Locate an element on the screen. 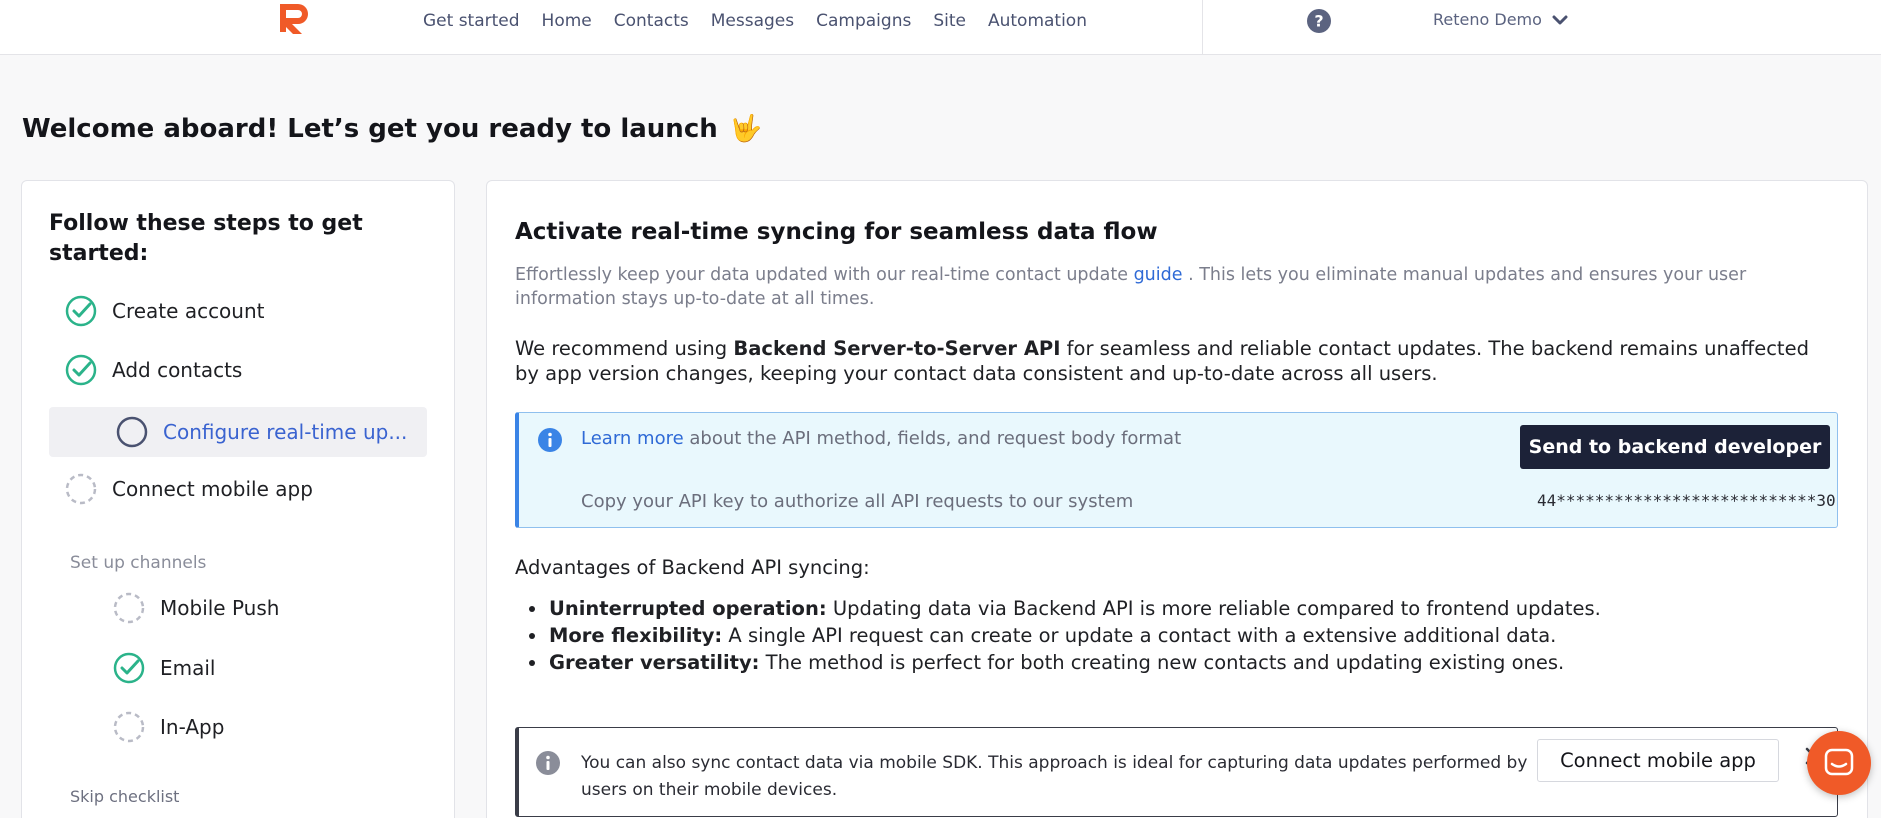 This screenshot has width=1881, height=818. advantage-title: More flexibility: is located at coordinates (636, 635).